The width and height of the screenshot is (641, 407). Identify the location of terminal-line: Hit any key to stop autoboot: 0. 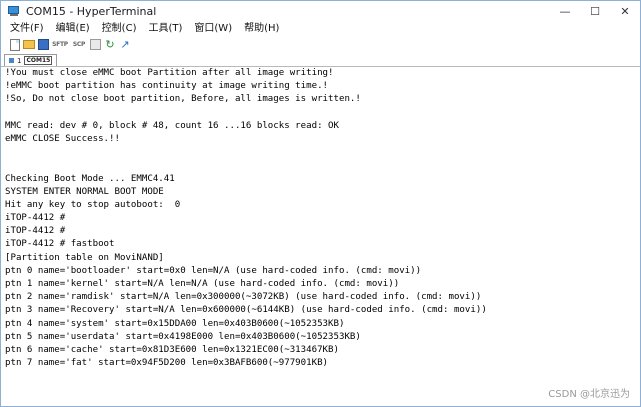
(93, 204).